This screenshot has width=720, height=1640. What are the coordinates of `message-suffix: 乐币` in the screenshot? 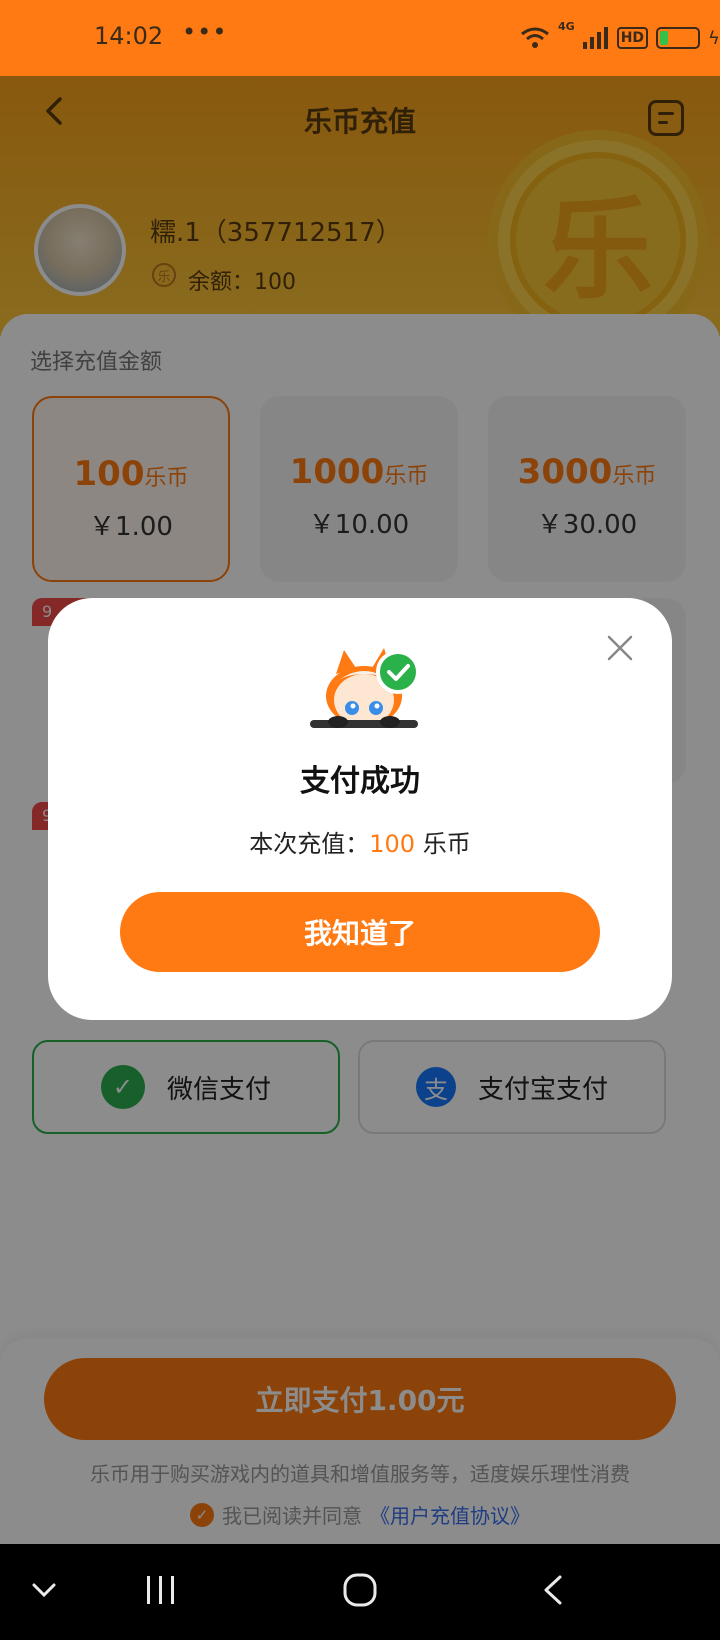 It's located at (443, 844).